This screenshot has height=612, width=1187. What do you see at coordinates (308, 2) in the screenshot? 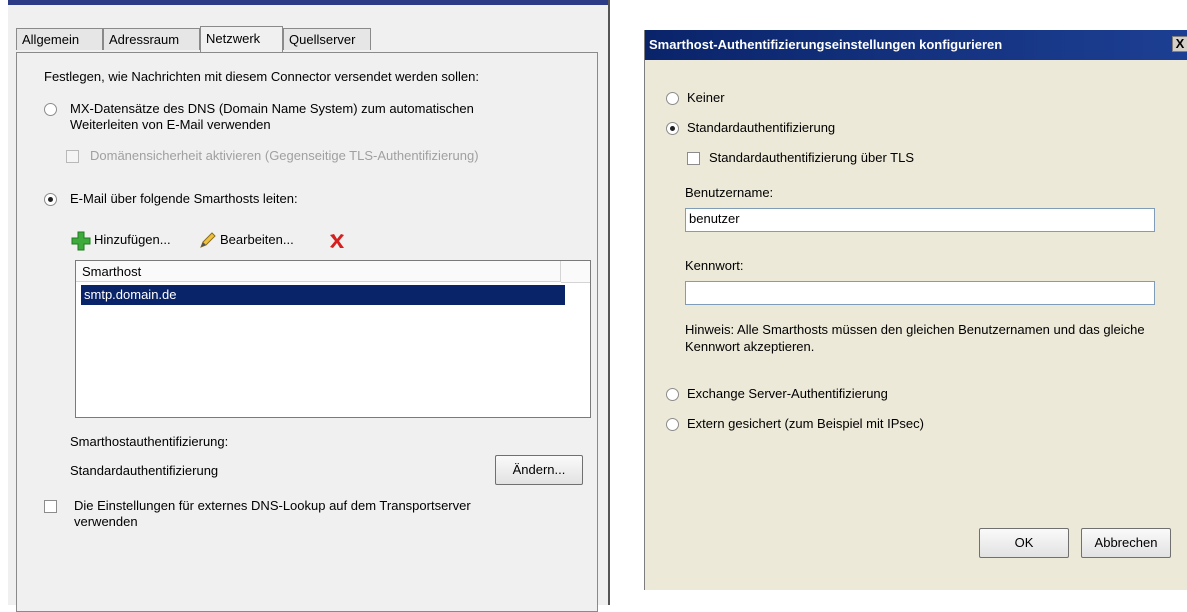
I see `window-top-border` at bounding box center [308, 2].